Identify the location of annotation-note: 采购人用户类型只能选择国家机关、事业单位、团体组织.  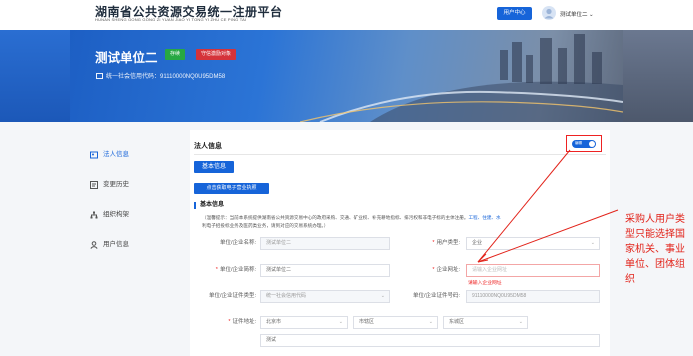
(655, 249).